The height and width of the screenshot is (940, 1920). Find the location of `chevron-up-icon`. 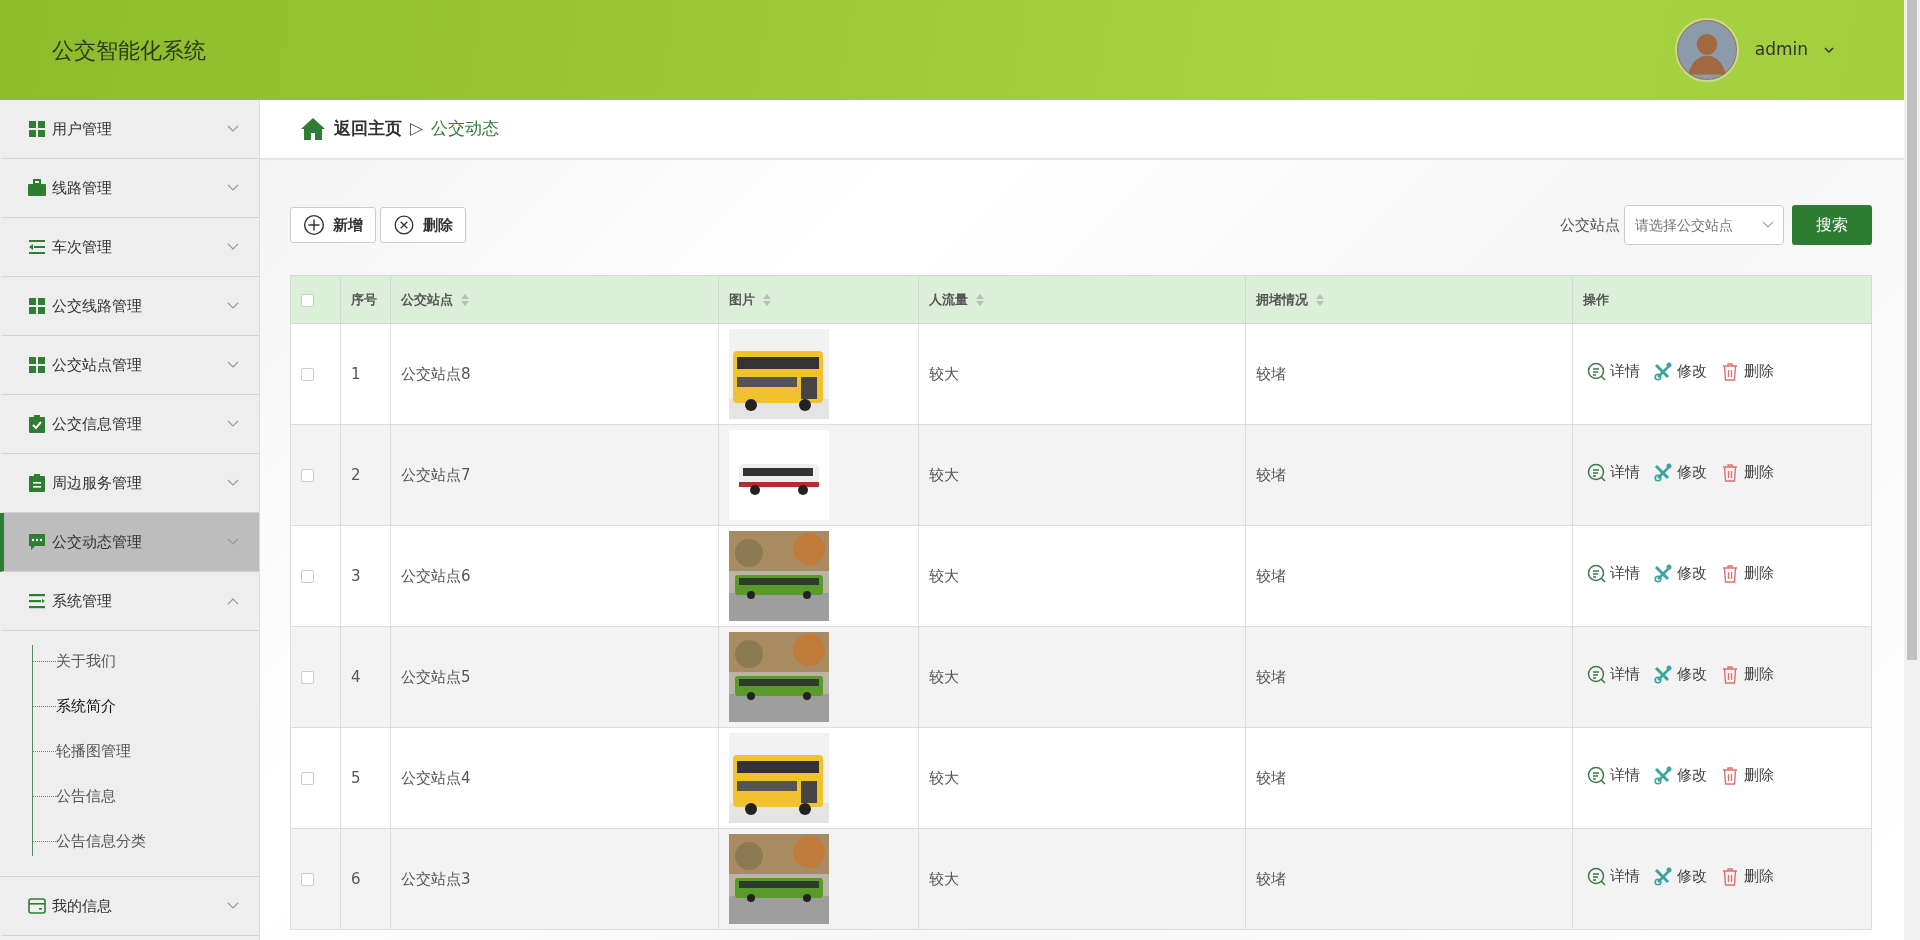

chevron-up-icon is located at coordinates (233, 601).